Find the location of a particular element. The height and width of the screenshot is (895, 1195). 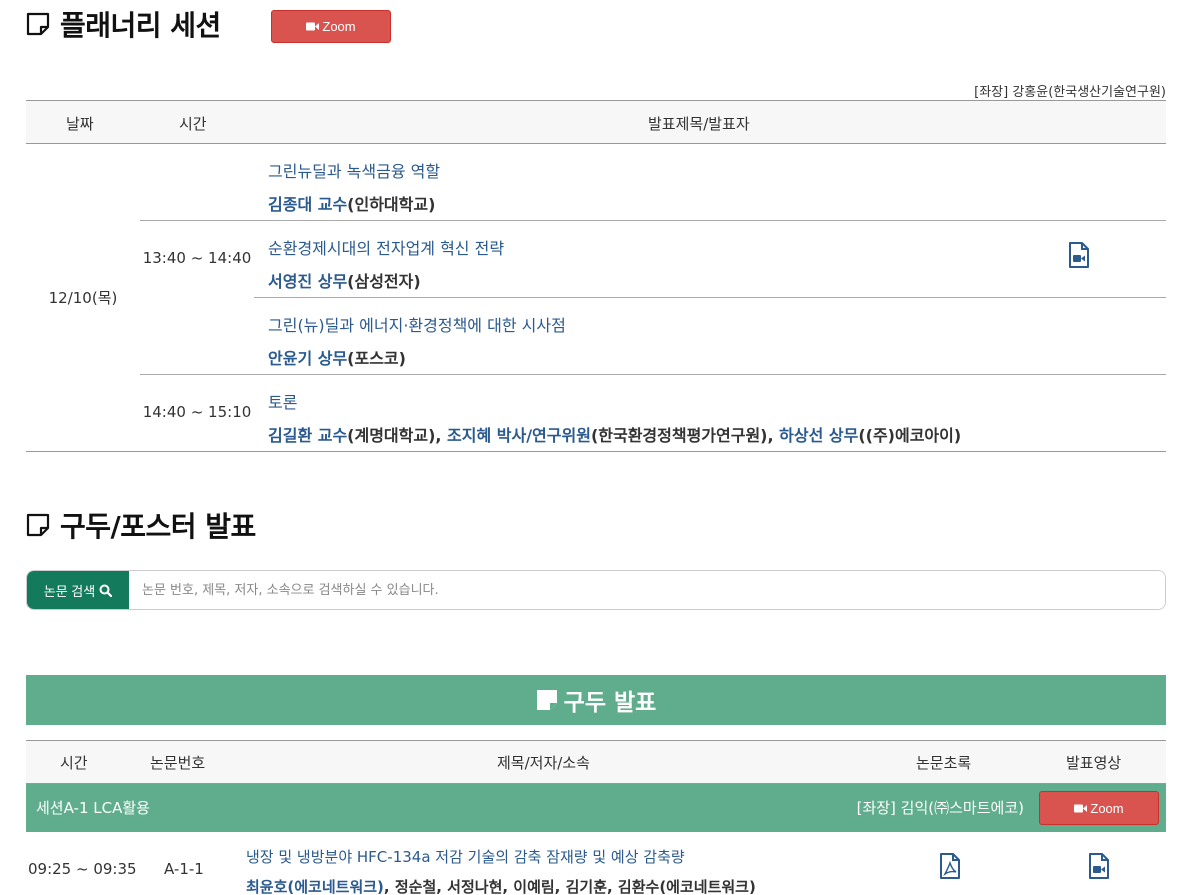

plenary-chair: [좌장] 강홍윤(한국생산기술연구원) is located at coordinates (1070, 92).